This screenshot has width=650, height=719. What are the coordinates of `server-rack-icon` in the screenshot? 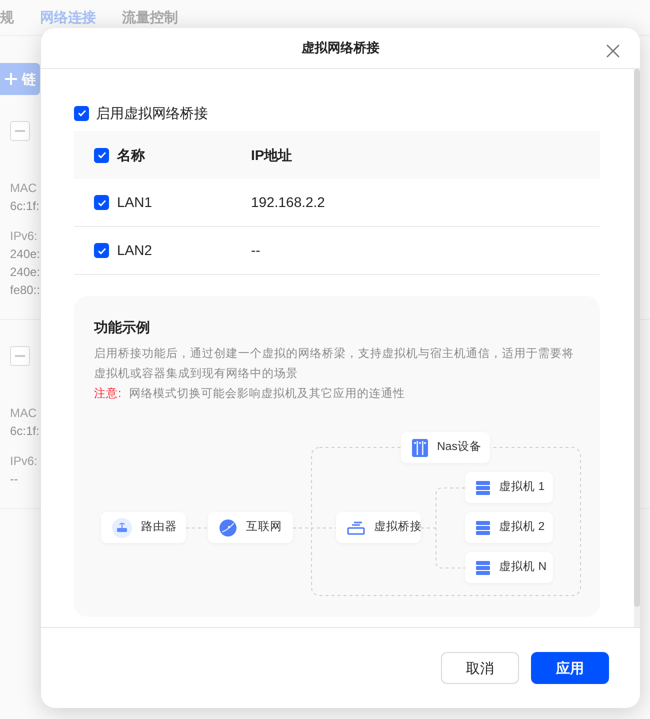 It's located at (420, 447).